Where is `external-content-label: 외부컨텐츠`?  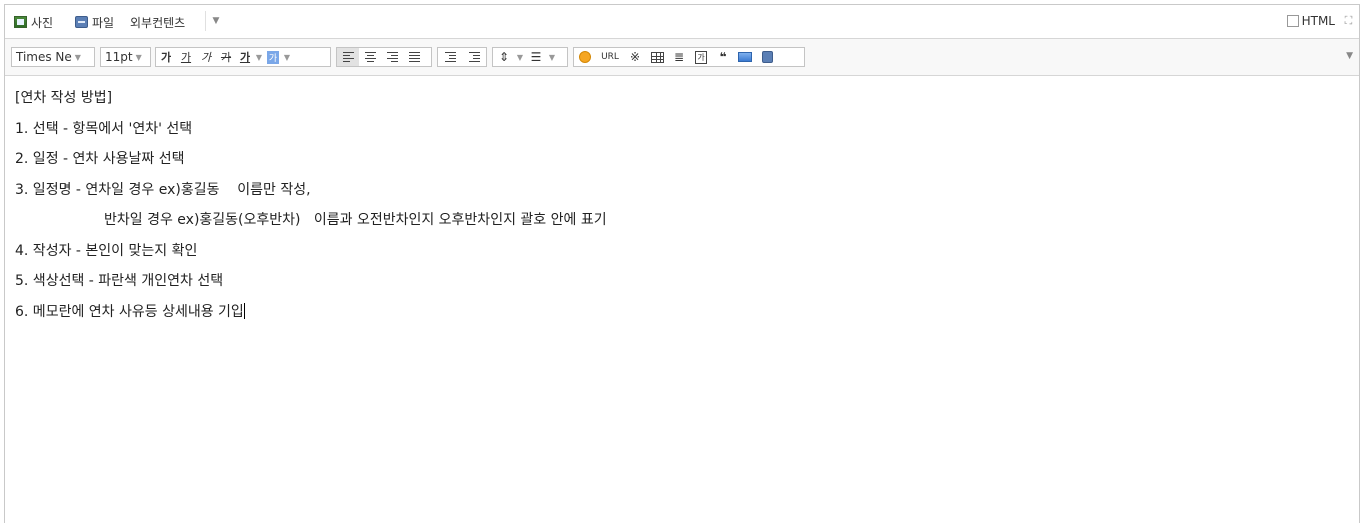
external-content-label: 외부컨텐츠 is located at coordinates (158, 22).